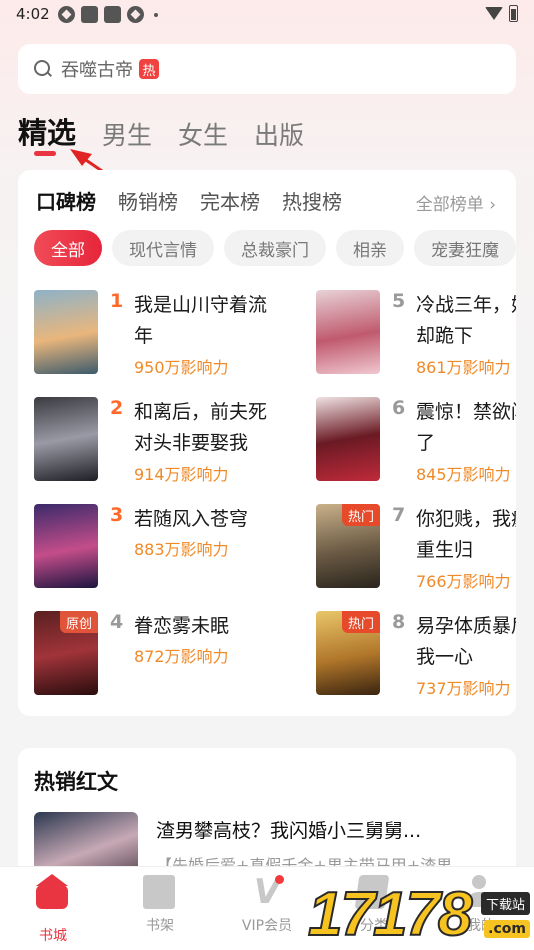 The height and width of the screenshot is (950, 534). I want to click on watermark-tag: 下载站, so click(505, 903).